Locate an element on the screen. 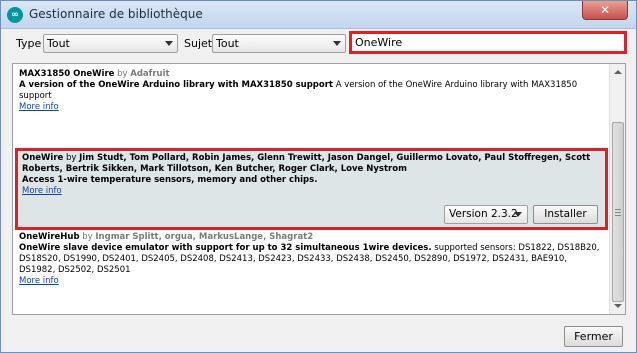 The image size is (637, 353). install-button: Installer is located at coordinates (565, 214).